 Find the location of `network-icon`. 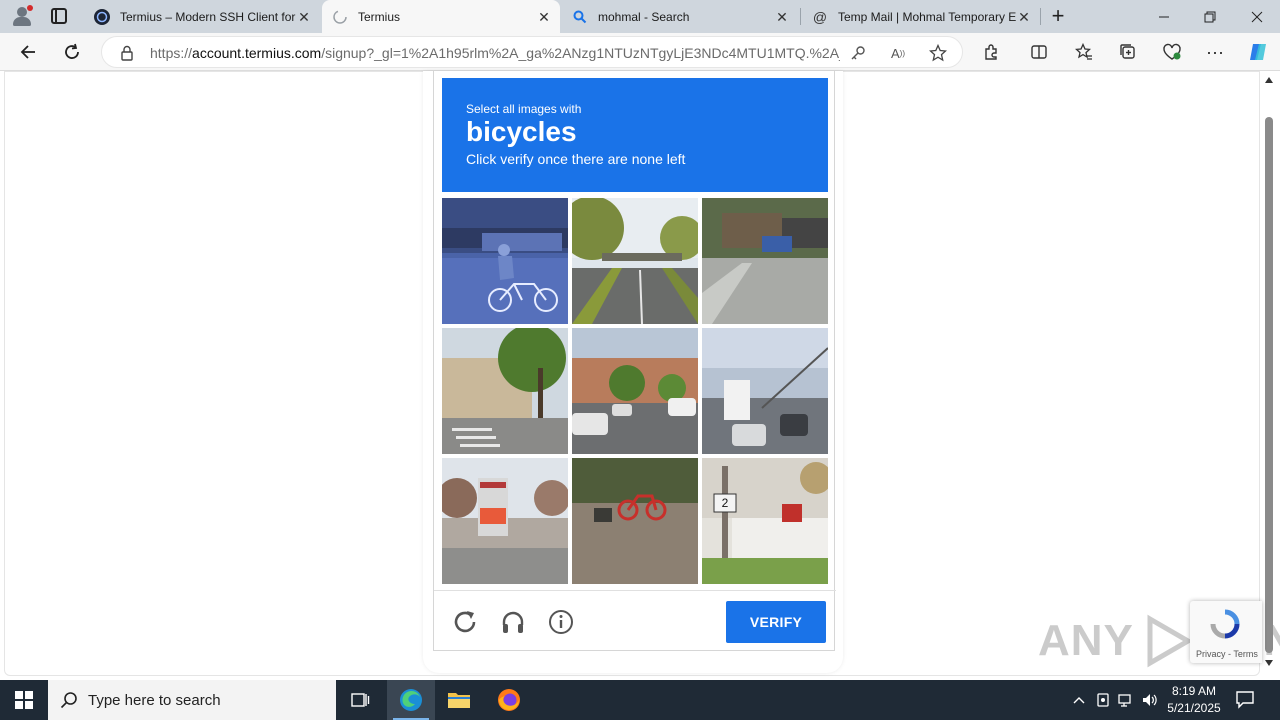

network-icon is located at coordinates (1126, 700).